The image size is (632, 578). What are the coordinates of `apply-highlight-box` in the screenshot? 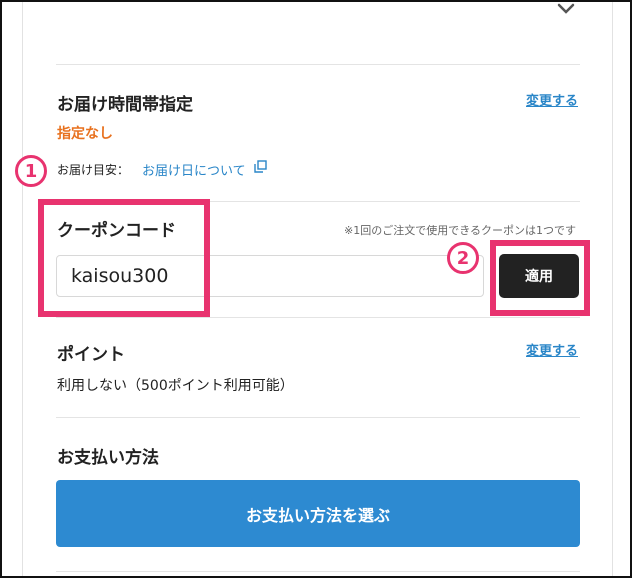 It's located at (540, 278).